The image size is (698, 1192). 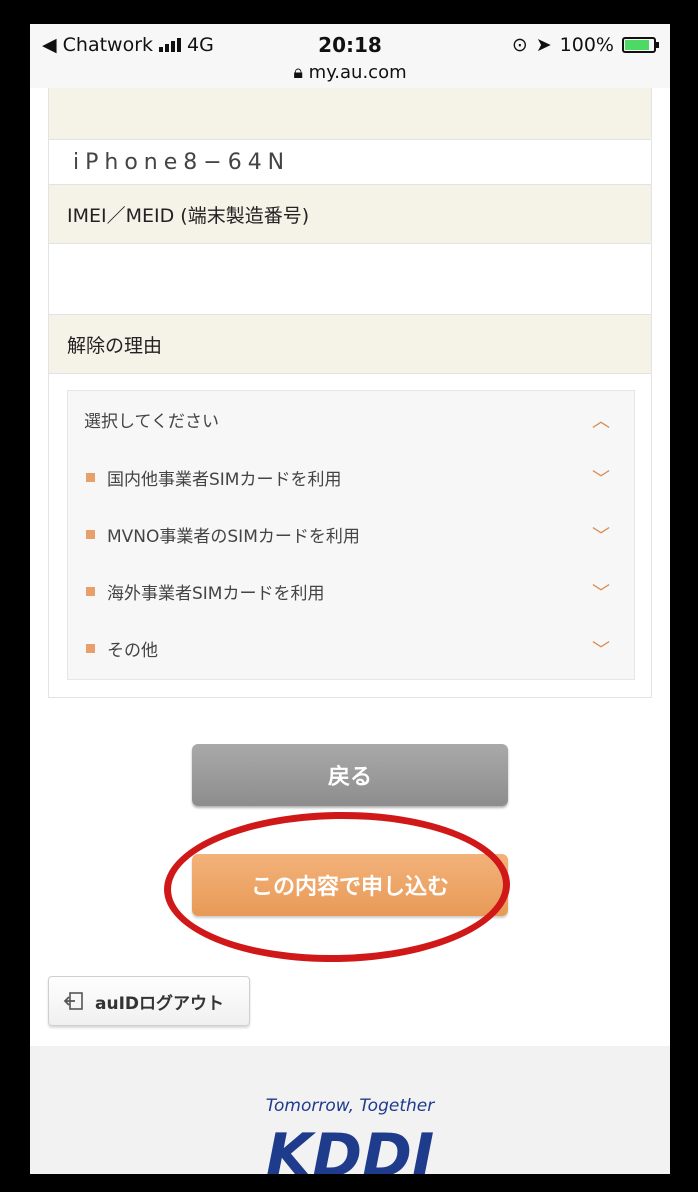 What do you see at coordinates (519, 45) in the screenshot?
I see `lock-rotation-icon: ⊙` at bounding box center [519, 45].